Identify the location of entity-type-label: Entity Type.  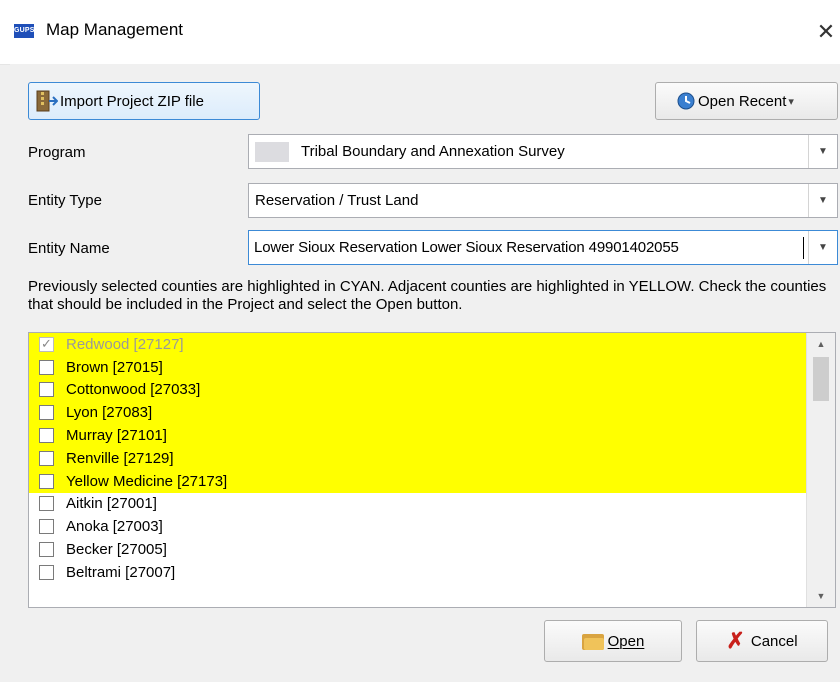
(65, 200).